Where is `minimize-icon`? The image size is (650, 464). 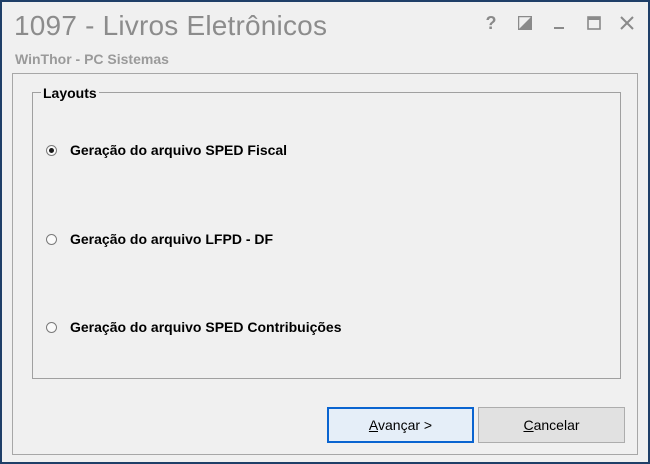
minimize-icon is located at coordinates (559, 23).